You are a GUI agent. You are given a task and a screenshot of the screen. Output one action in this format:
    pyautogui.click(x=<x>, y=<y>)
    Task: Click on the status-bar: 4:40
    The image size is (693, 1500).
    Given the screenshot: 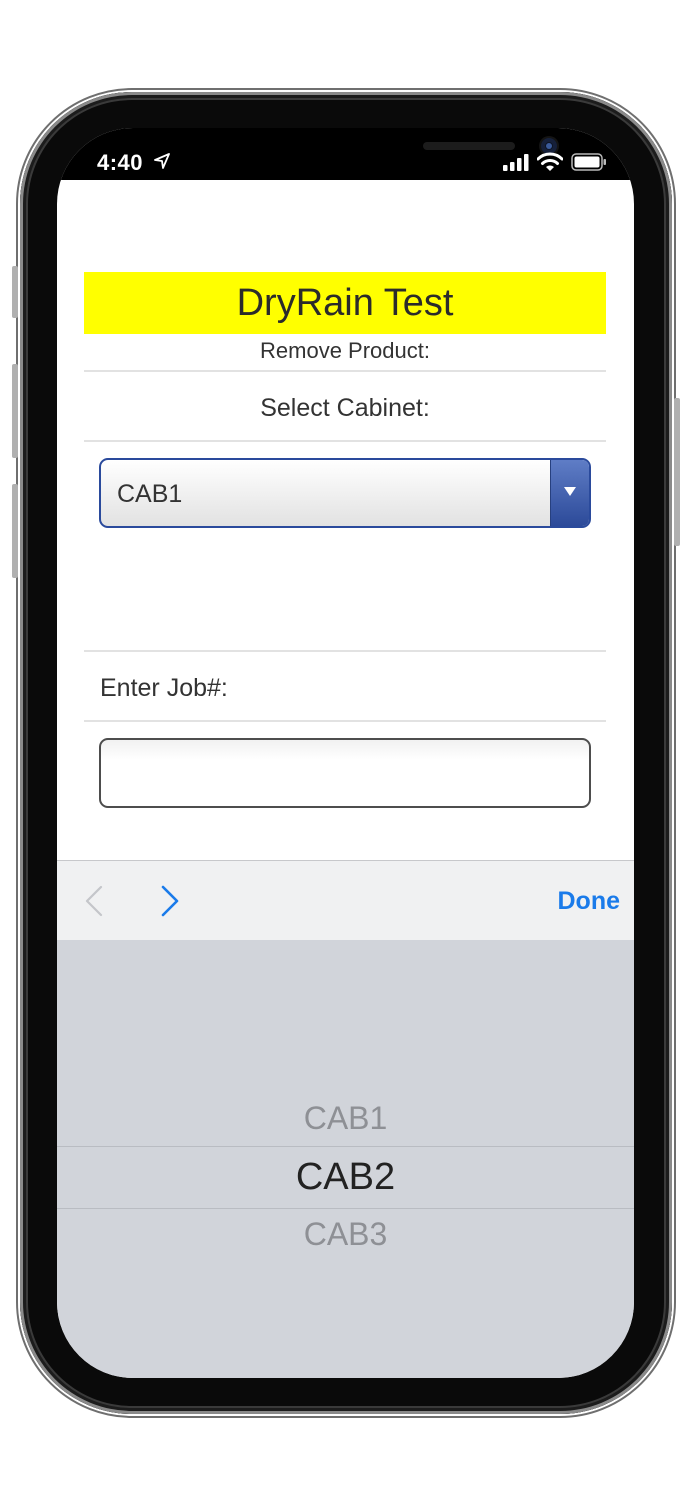 What is the action you would take?
    pyautogui.click(x=345, y=154)
    